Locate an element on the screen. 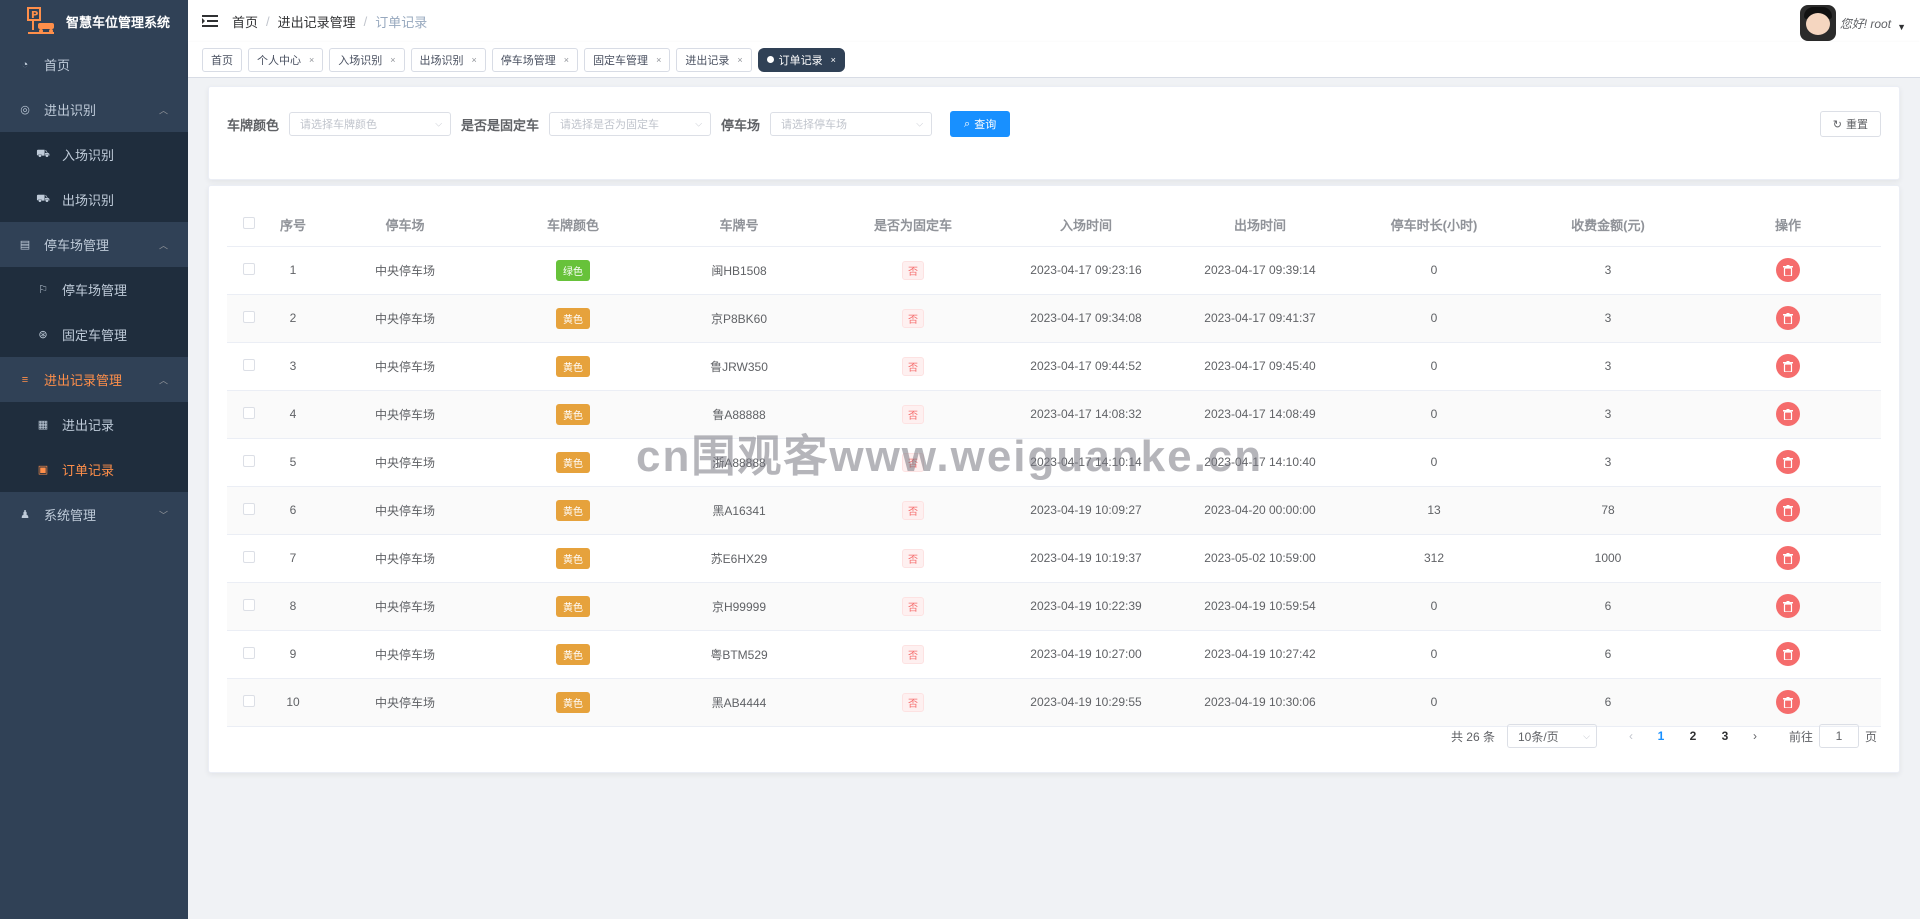  col-header: 停车场 is located at coordinates (405, 225).